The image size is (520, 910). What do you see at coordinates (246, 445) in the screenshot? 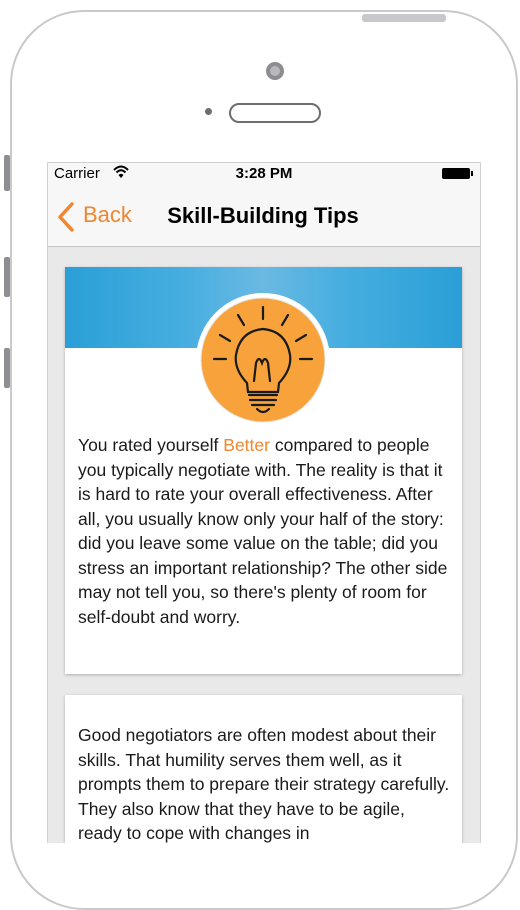
I see `rating-highlight: Better` at bounding box center [246, 445].